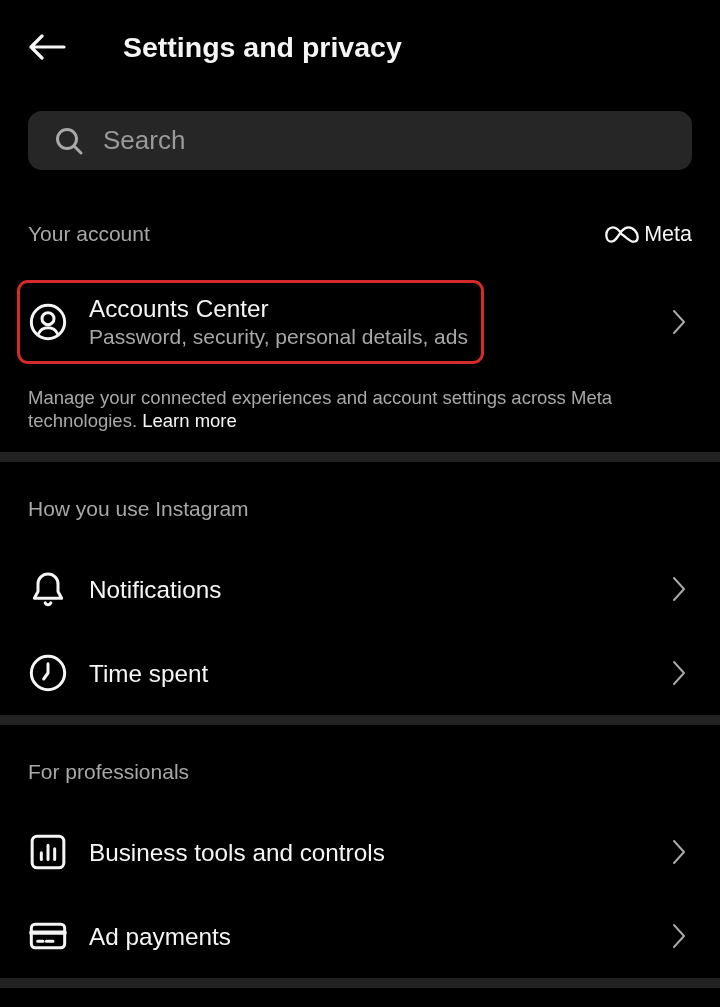 The image size is (720, 1007). I want to click on settings-row: Ad payments, so click(360, 936).